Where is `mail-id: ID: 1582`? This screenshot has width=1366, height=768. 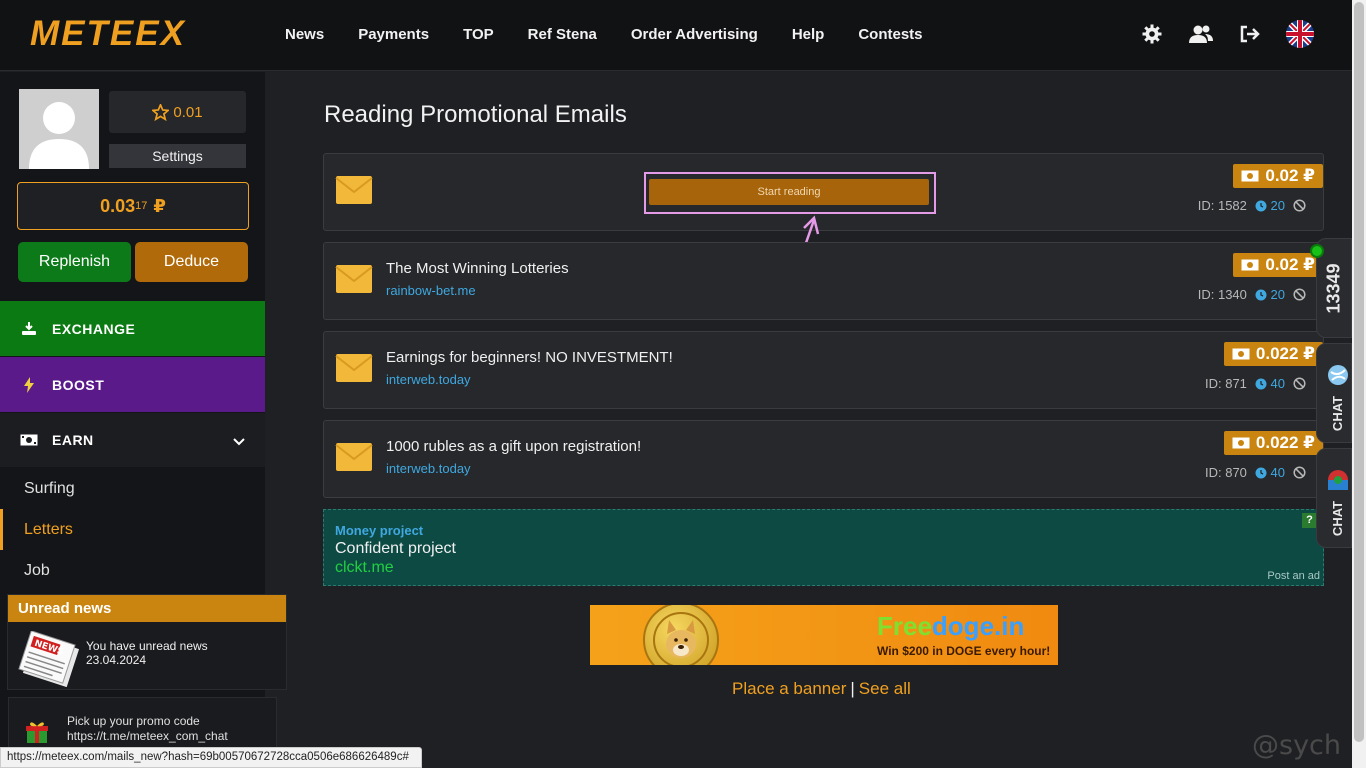
mail-id: ID: 1582 is located at coordinates (1222, 205).